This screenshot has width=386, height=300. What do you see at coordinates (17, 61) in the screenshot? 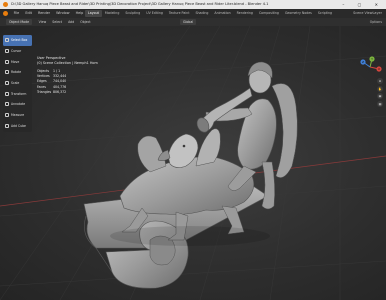
I see `tool-move: Move` at bounding box center [17, 61].